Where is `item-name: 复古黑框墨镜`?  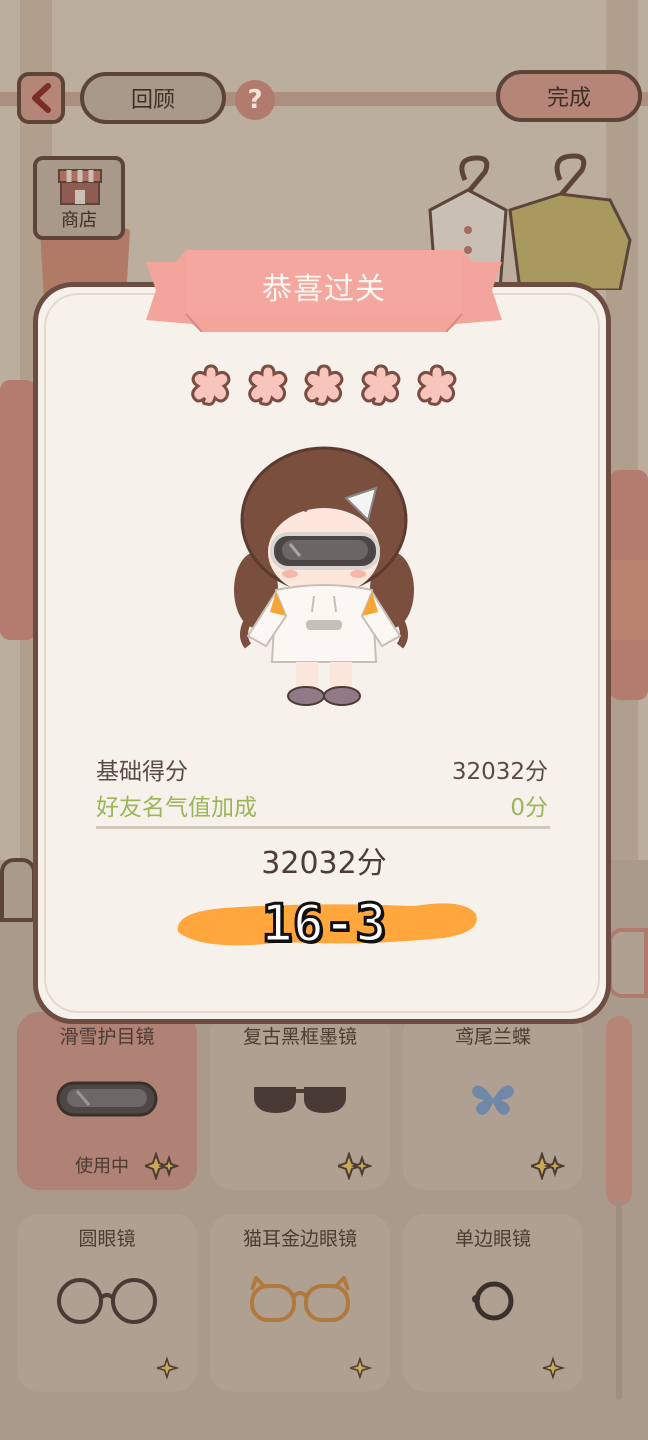 item-name: 复古黑框墨镜 is located at coordinates (299, 1037).